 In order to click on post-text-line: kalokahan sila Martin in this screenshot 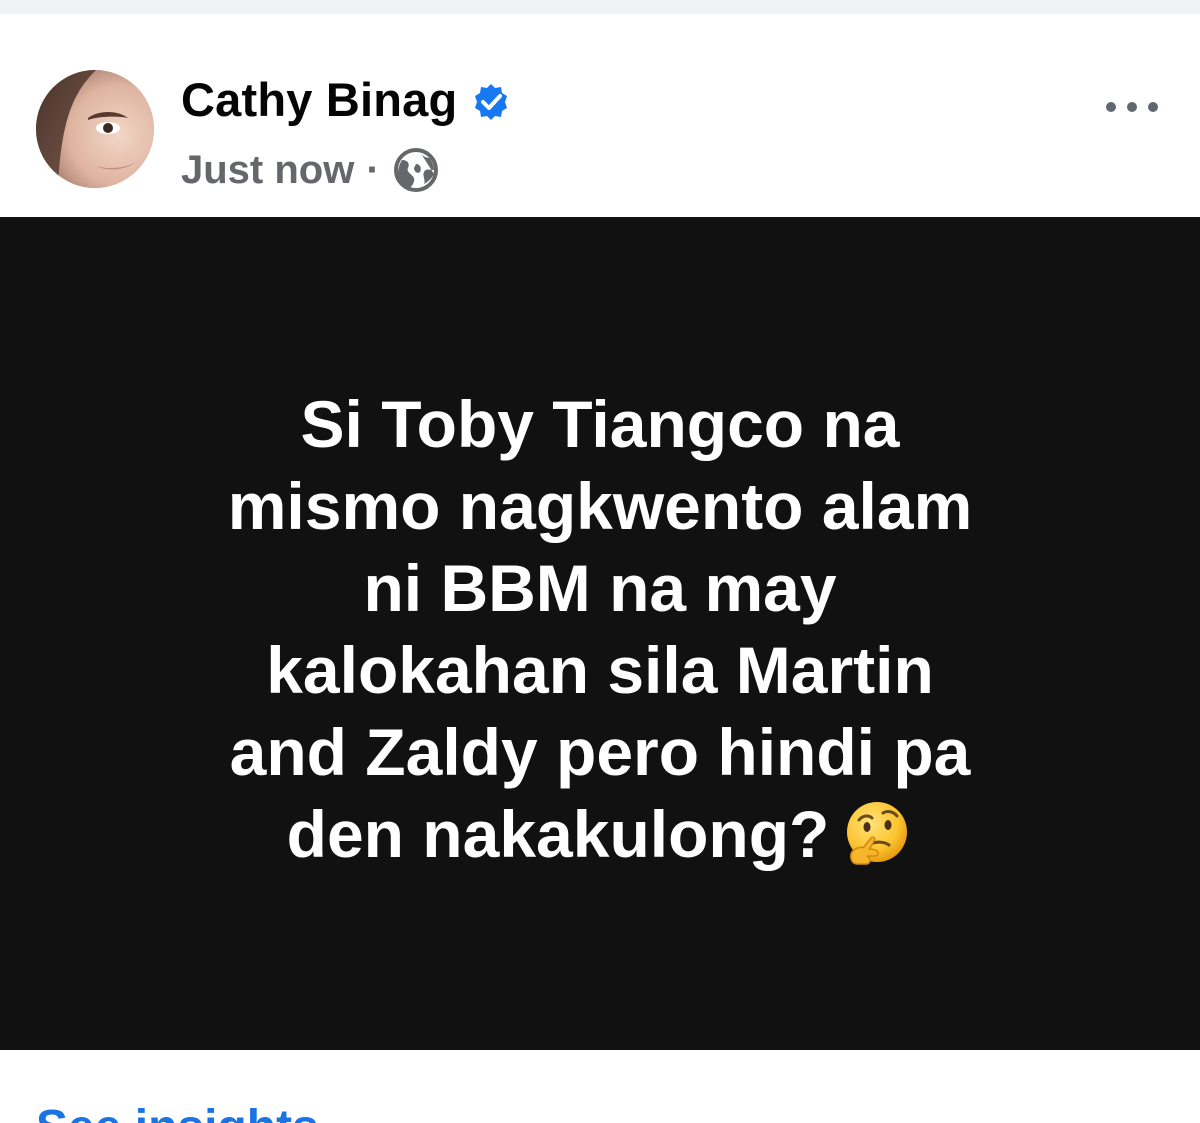, I will do `click(600, 669)`.